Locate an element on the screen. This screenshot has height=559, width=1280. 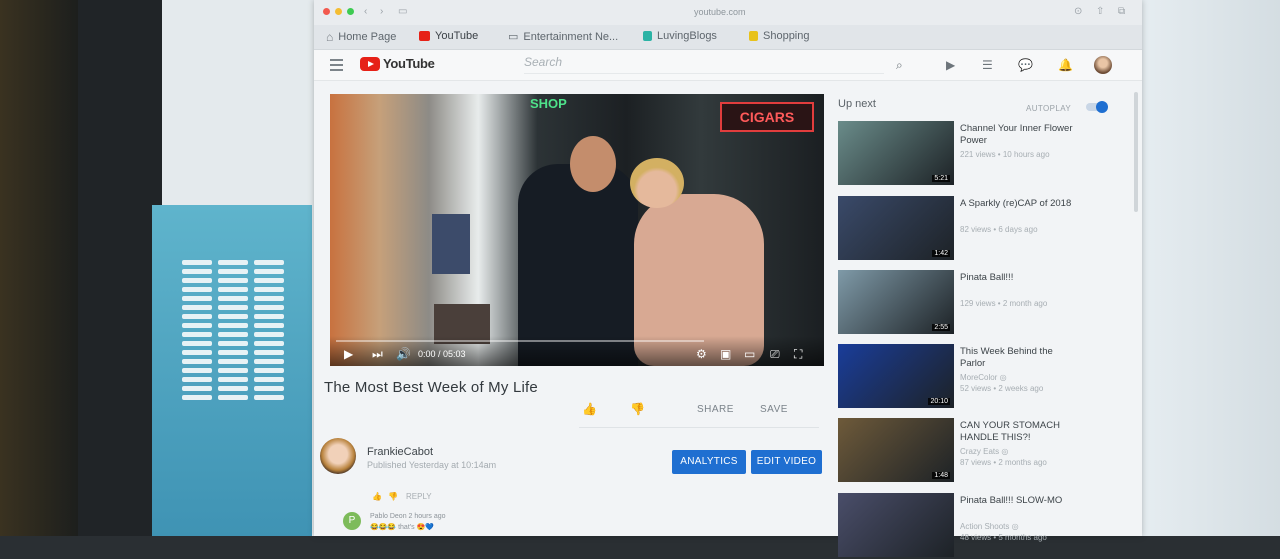
browser-titlebar: ‹ › ▭ youtube.com ⊙ ⇧ ⧉ is located at coordinates (728, 12).